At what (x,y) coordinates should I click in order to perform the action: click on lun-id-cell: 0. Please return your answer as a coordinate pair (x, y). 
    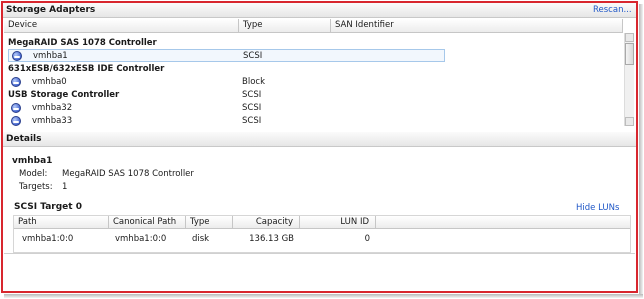
    Looking at the image, I should click on (367, 239).